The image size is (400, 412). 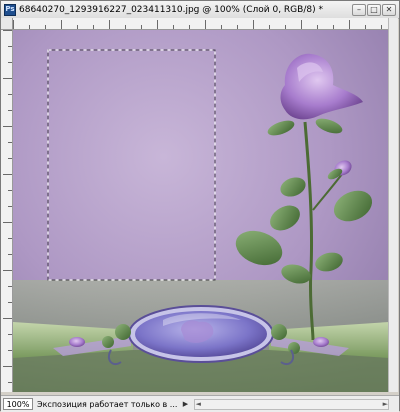 What do you see at coordinates (185, 404) in the screenshot?
I see `status-menu-arrow-icon: ▶` at bounding box center [185, 404].